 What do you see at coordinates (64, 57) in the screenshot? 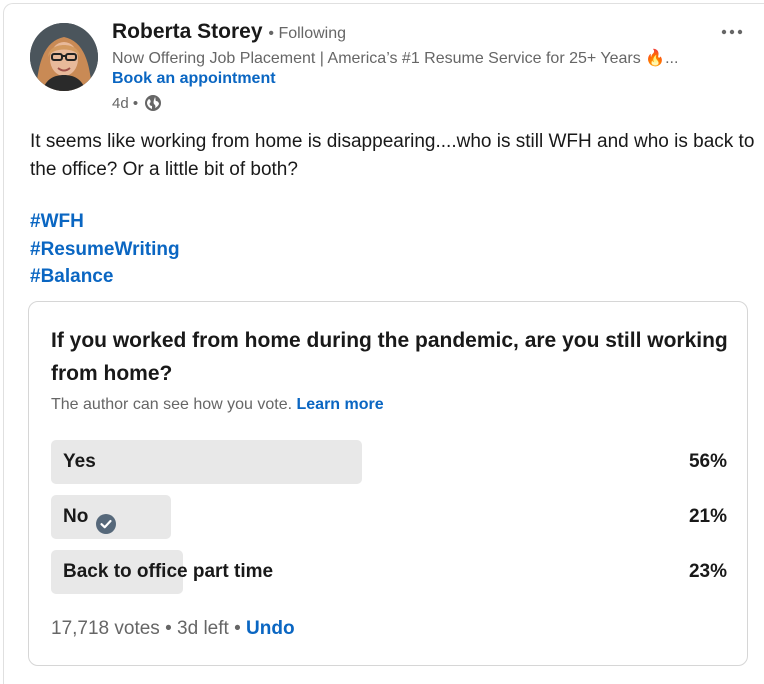
I see `author-avatar` at bounding box center [64, 57].